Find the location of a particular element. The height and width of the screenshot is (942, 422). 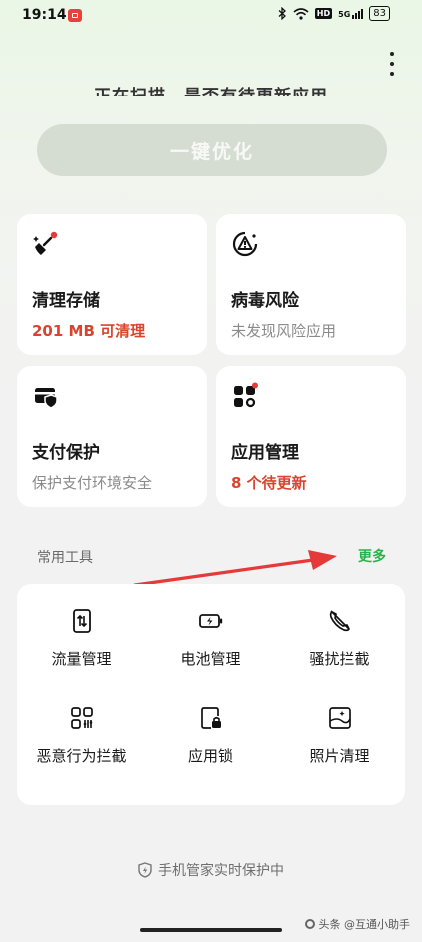

watermark-logo-icon is located at coordinates (309, 924).